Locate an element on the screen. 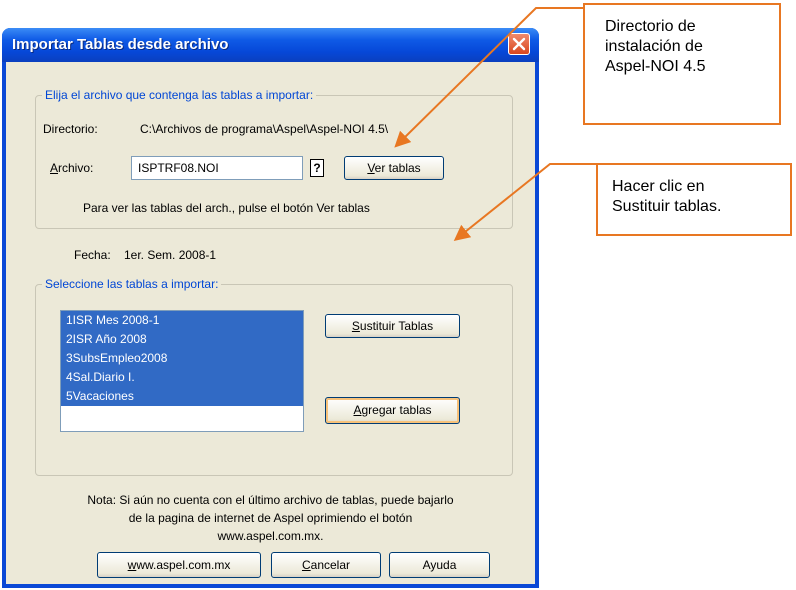 This screenshot has height=590, width=796. add-tables-button: Agregar tablas is located at coordinates (392, 410).